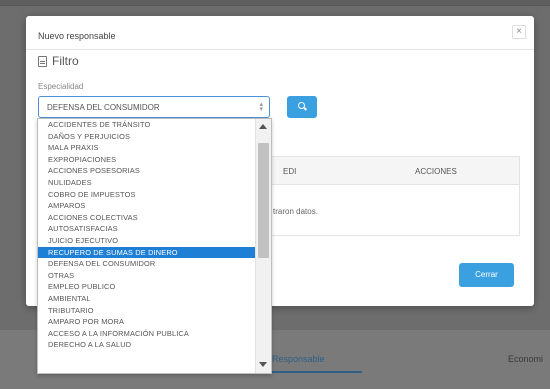  What do you see at coordinates (263, 200) in the screenshot?
I see `scroll-thumb` at bounding box center [263, 200].